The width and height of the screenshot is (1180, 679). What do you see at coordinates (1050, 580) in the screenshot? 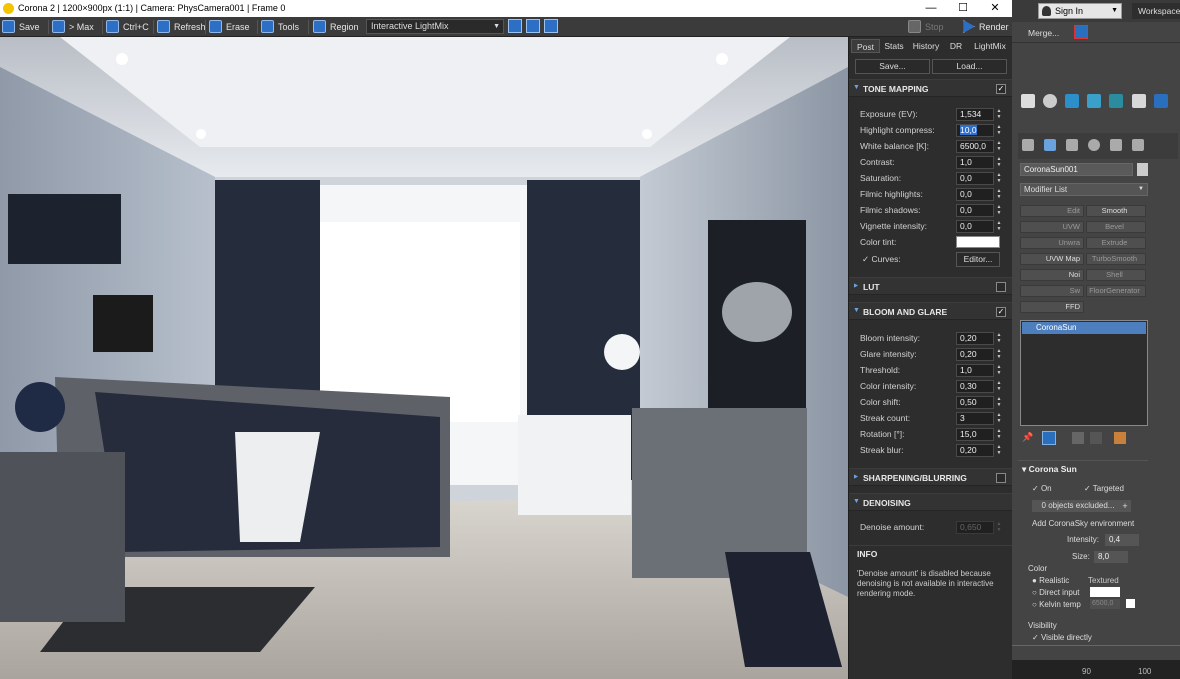
I see `realistic-radio: ● Realistic` at bounding box center [1050, 580].